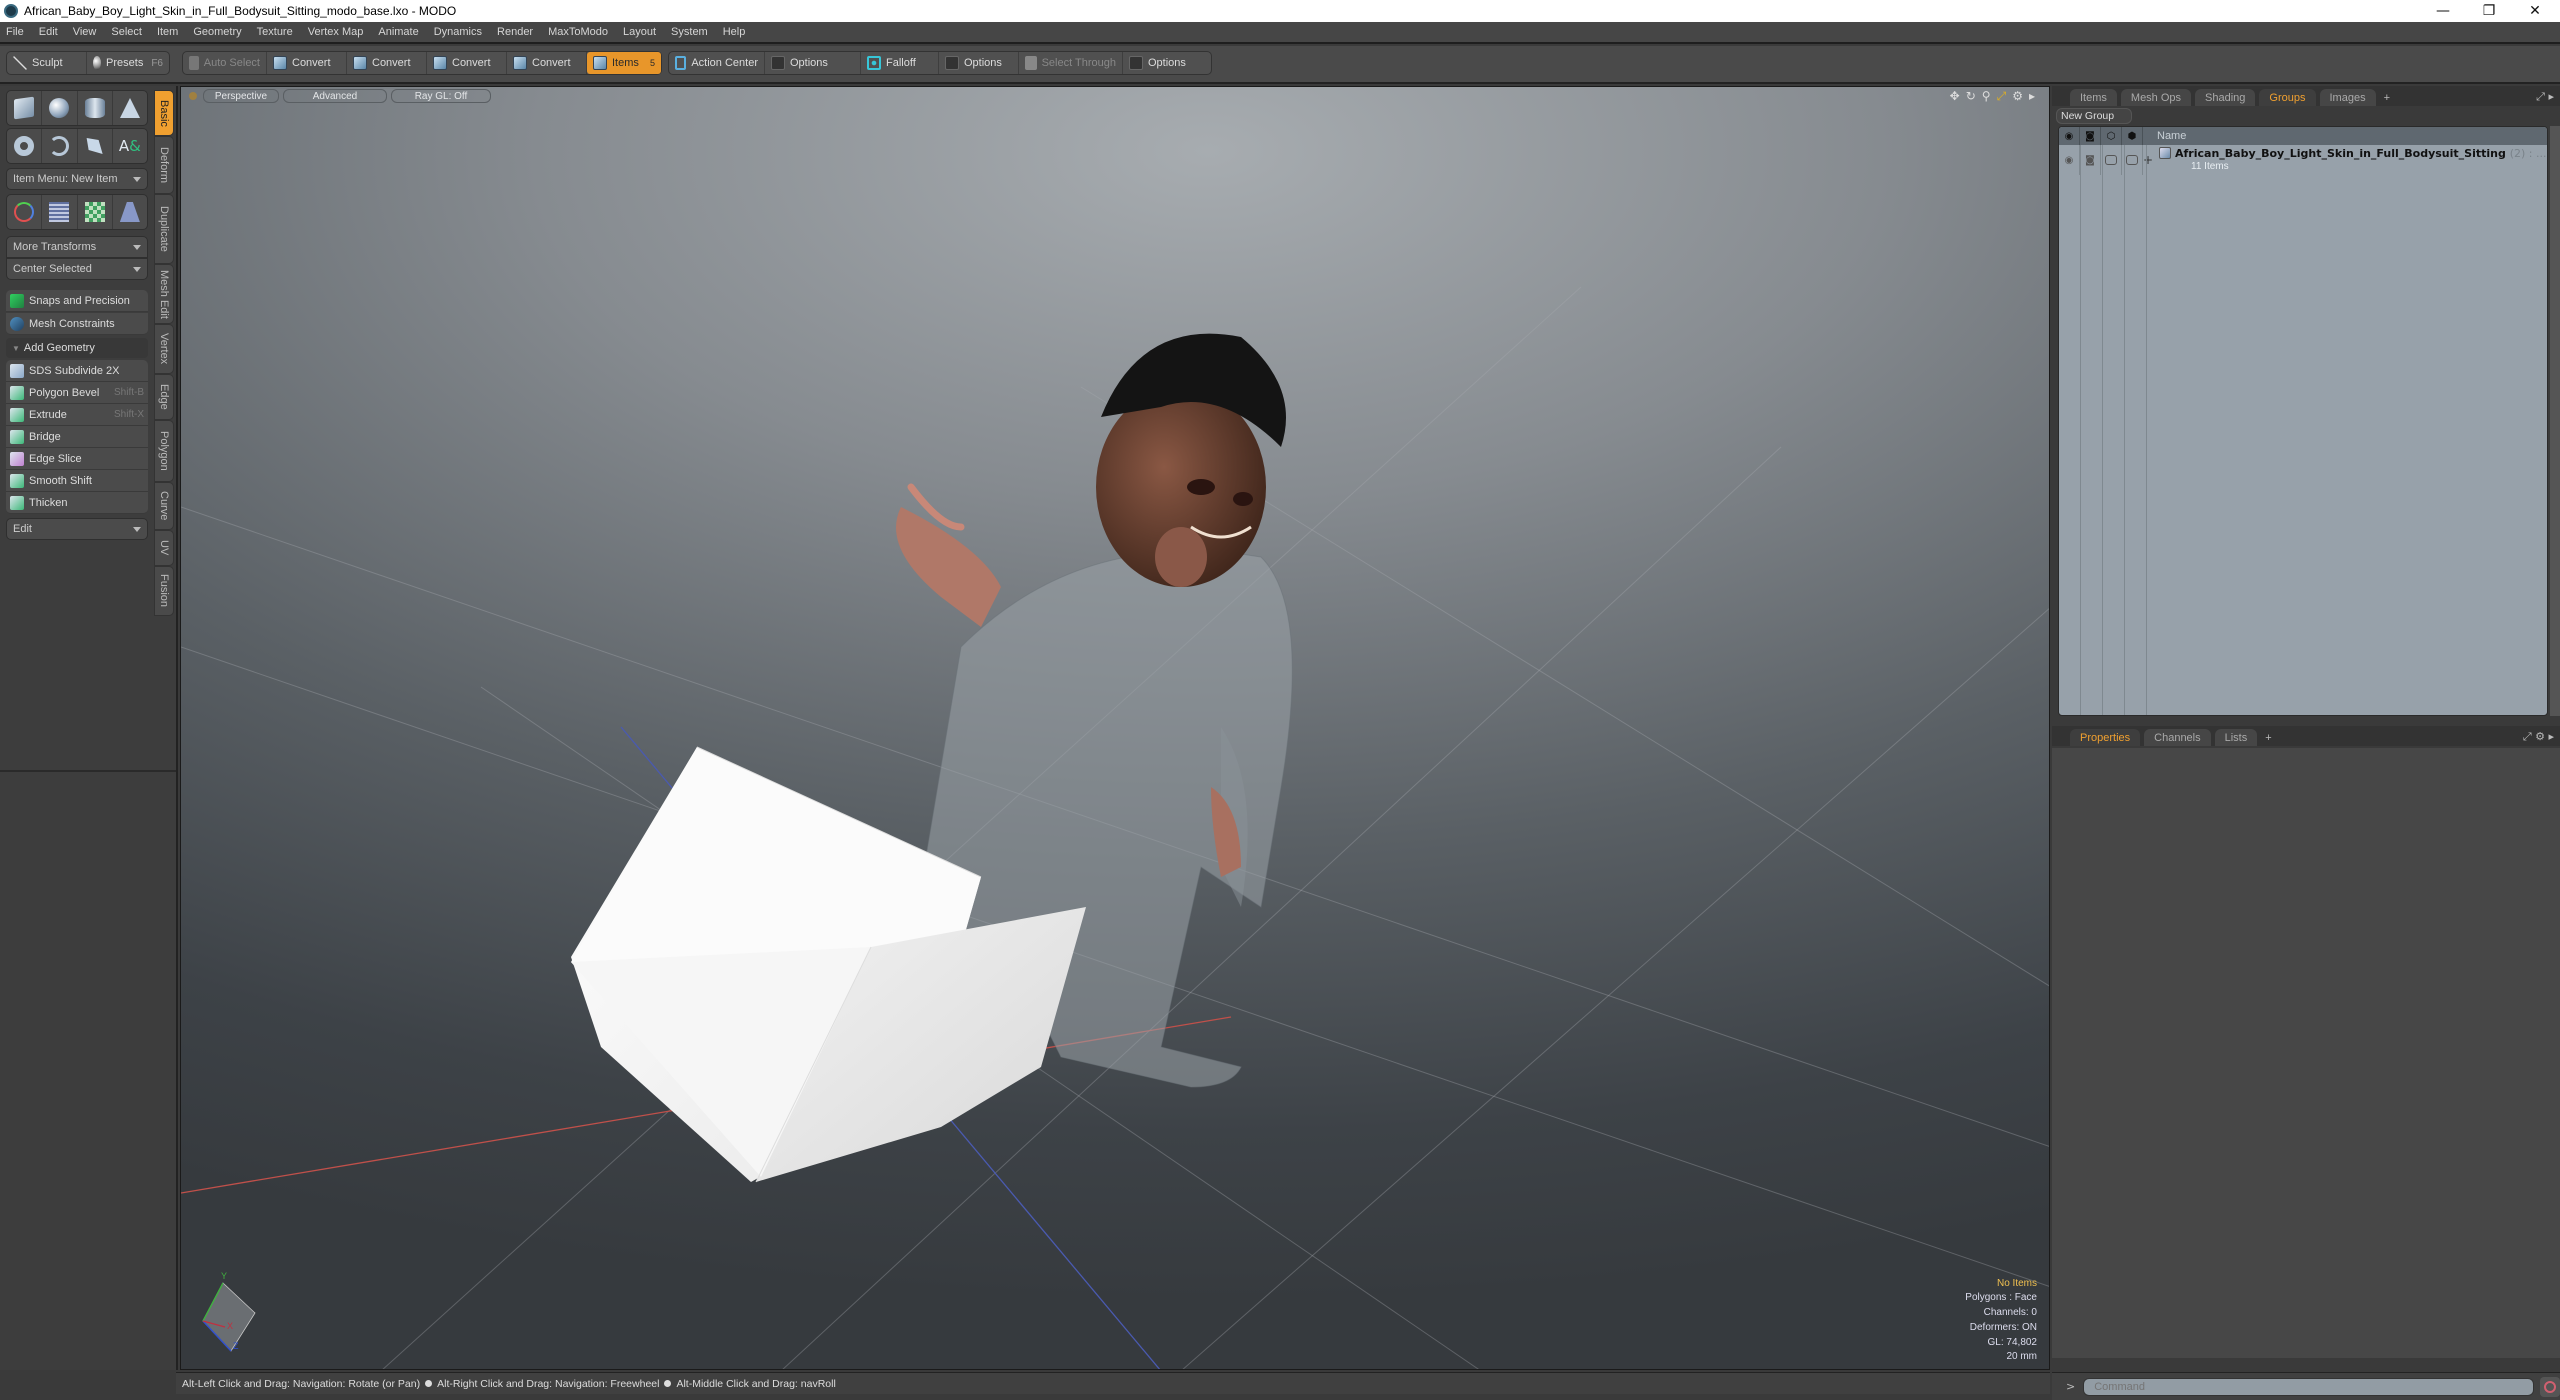  What do you see at coordinates (979, 63) in the screenshot?
I see `falloff-options-button: Options` at bounding box center [979, 63].